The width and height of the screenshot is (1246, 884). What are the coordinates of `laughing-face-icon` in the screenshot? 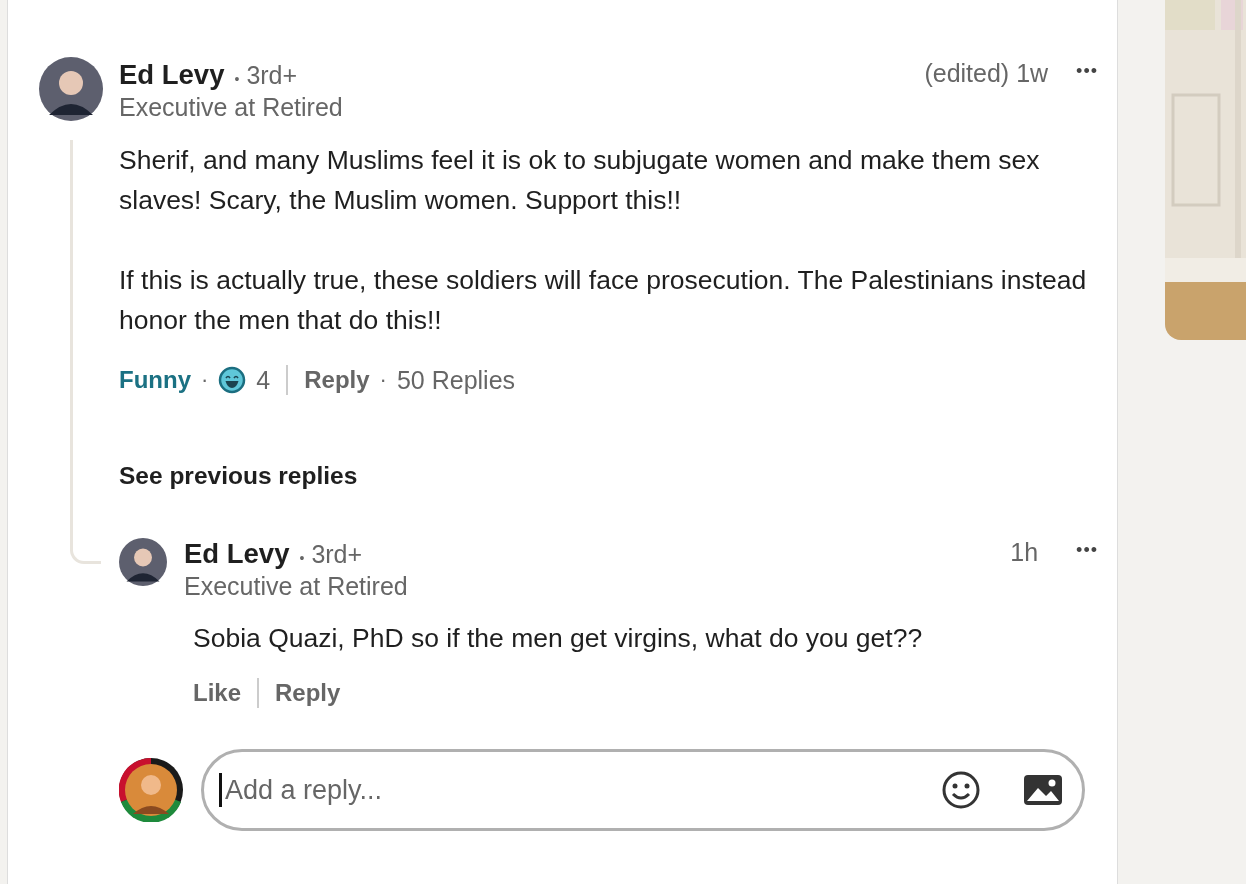 It's located at (232, 380).